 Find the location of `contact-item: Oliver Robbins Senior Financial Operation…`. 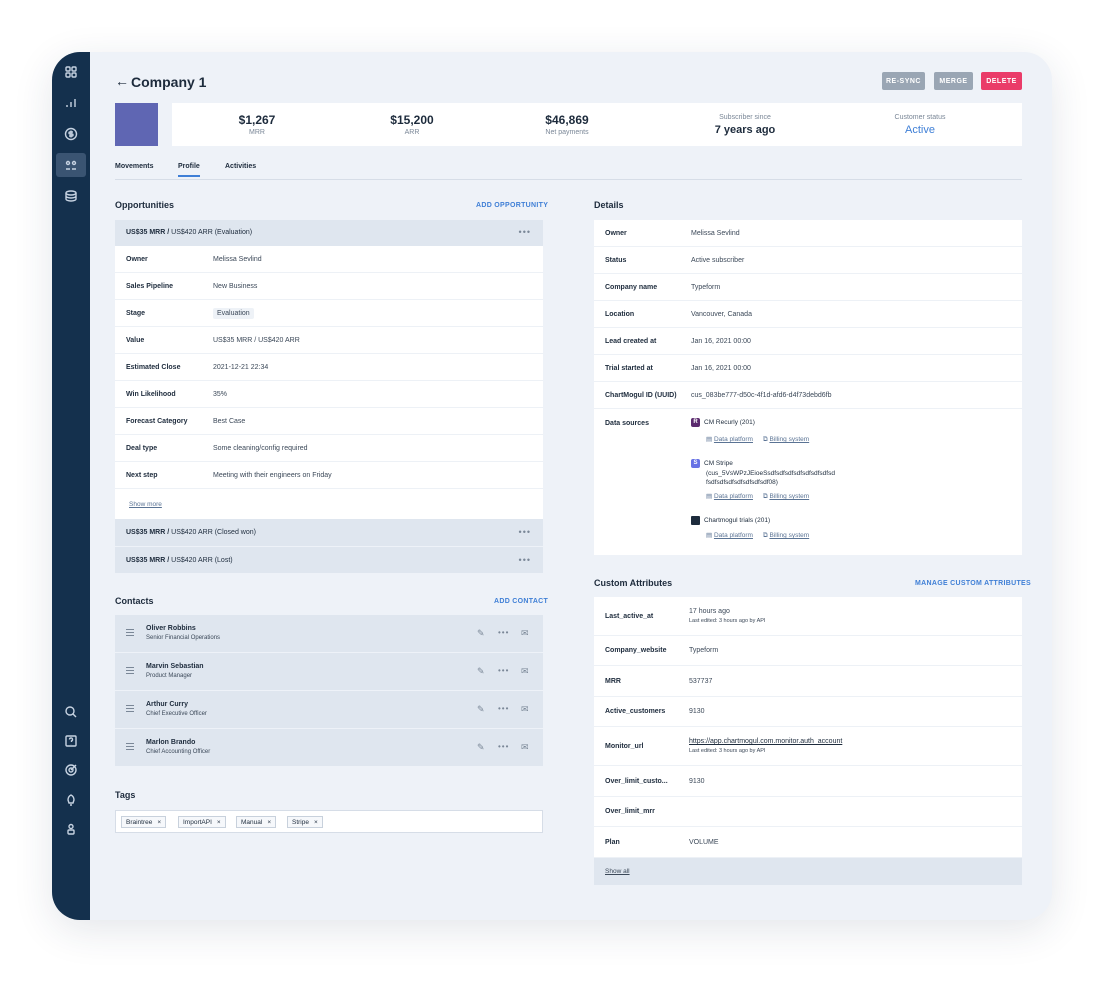

contact-item: Oliver Robbins Senior Financial Operation… is located at coordinates (329, 633).